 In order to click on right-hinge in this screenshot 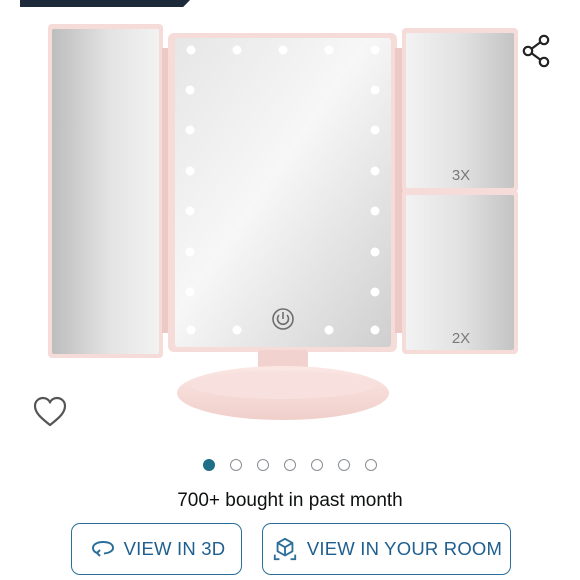, I will do `click(399, 190)`.